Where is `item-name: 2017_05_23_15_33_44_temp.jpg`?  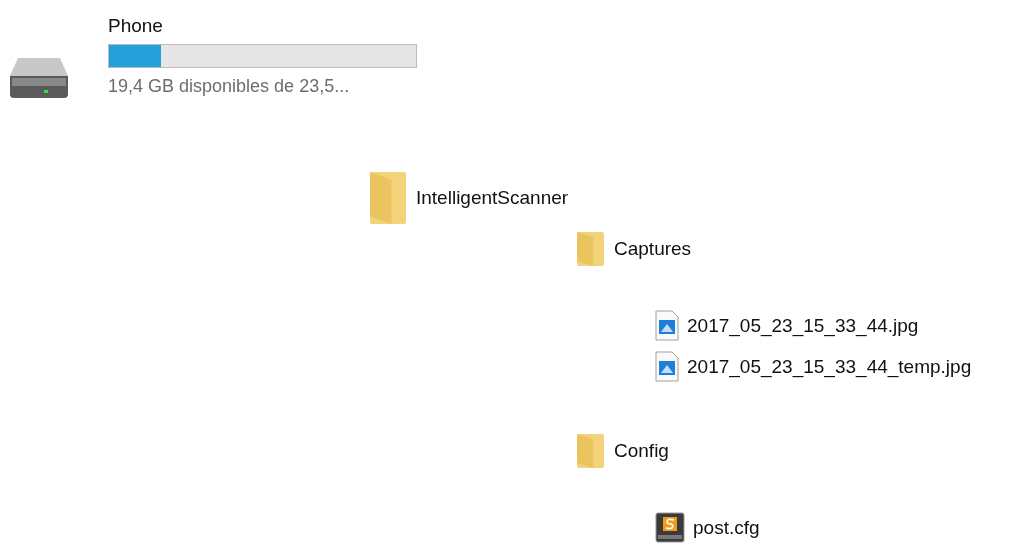 item-name: 2017_05_23_15_33_44_temp.jpg is located at coordinates (829, 366).